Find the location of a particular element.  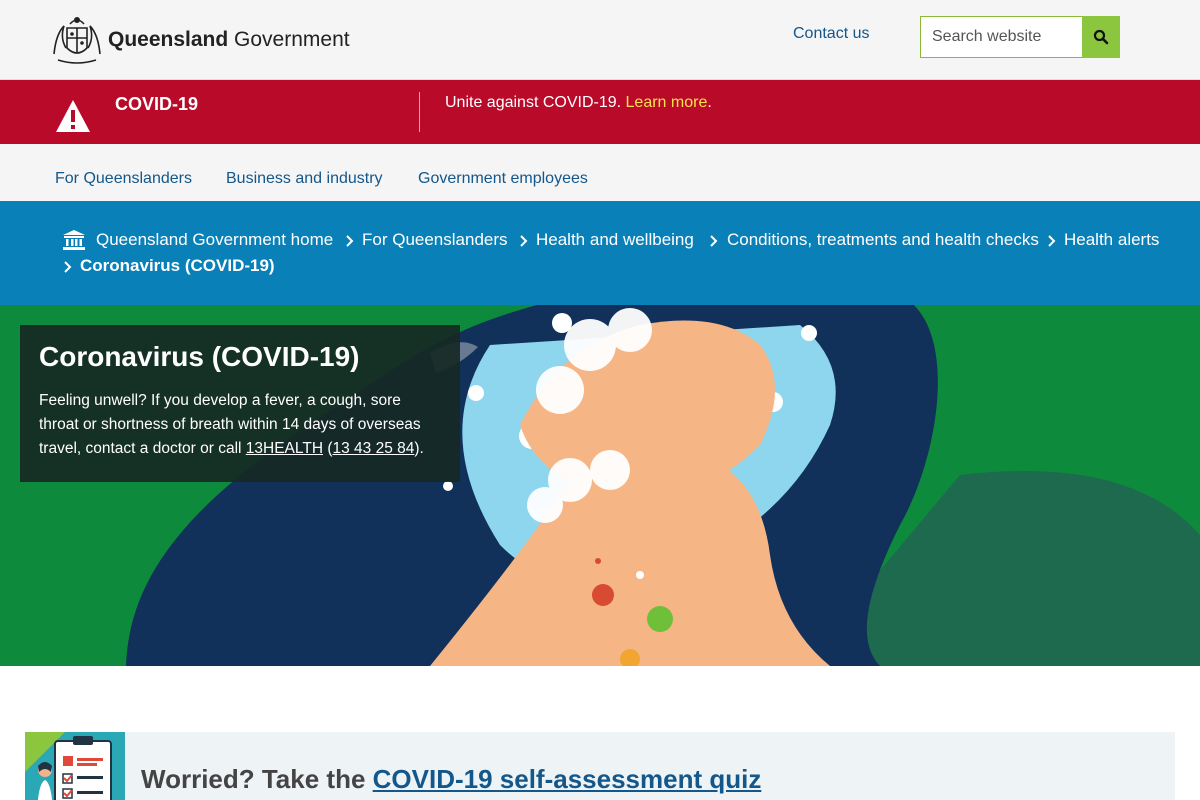

logo-regular-text: Government is located at coordinates (292, 39).